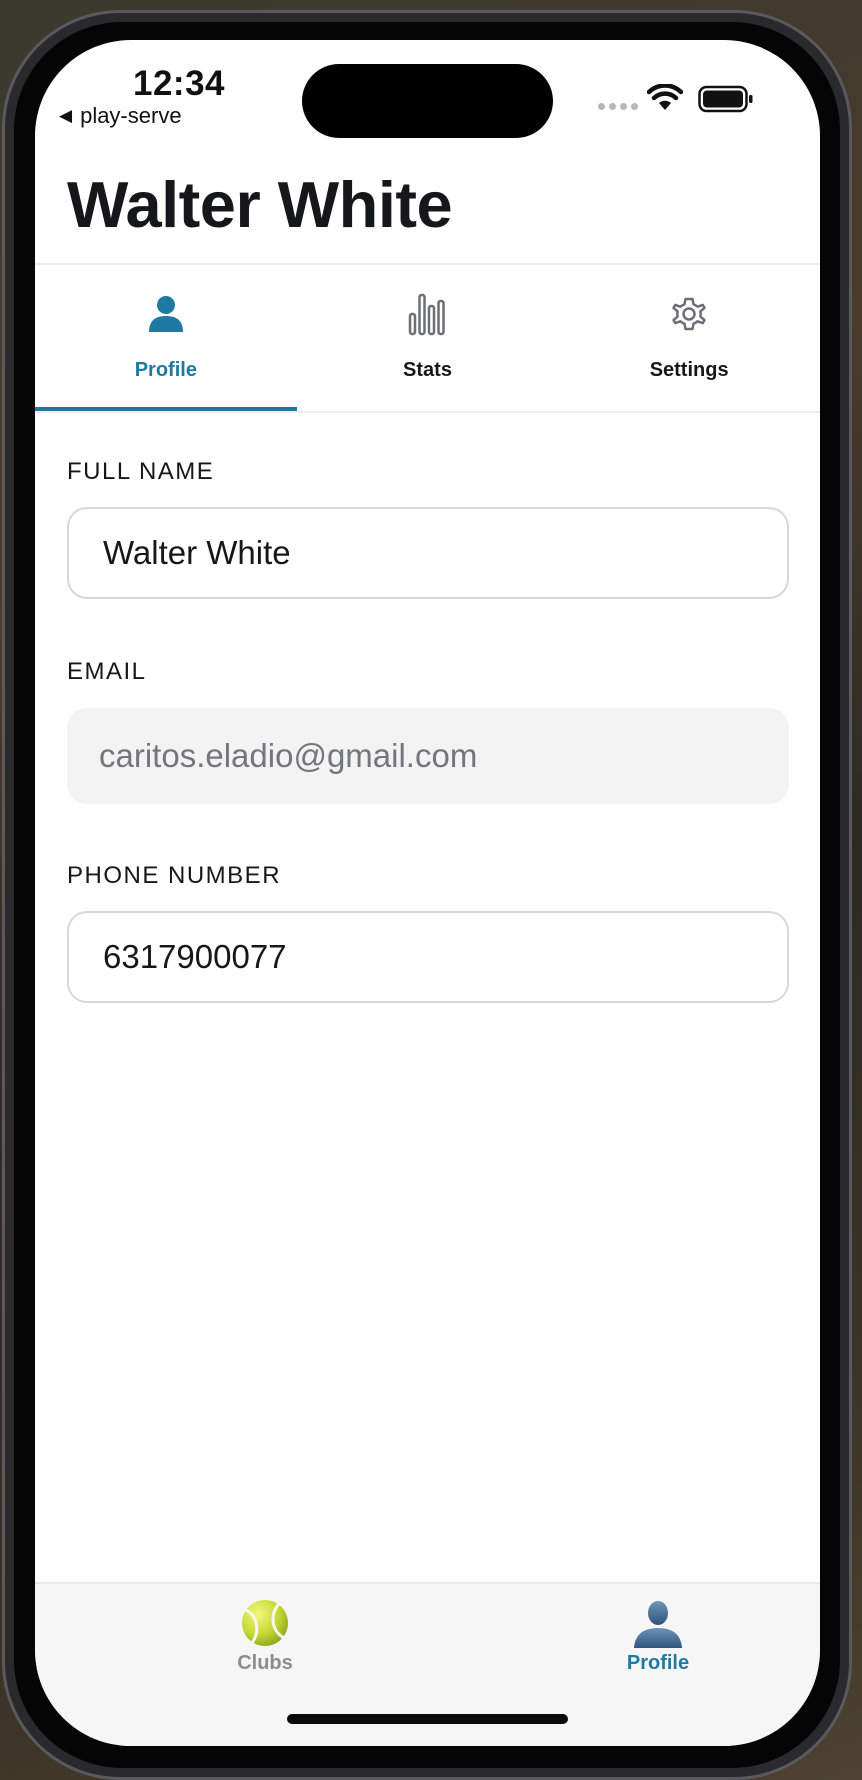  What do you see at coordinates (428, 553) in the screenshot?
I see `full-name-input` at bounding box center [428, 553].